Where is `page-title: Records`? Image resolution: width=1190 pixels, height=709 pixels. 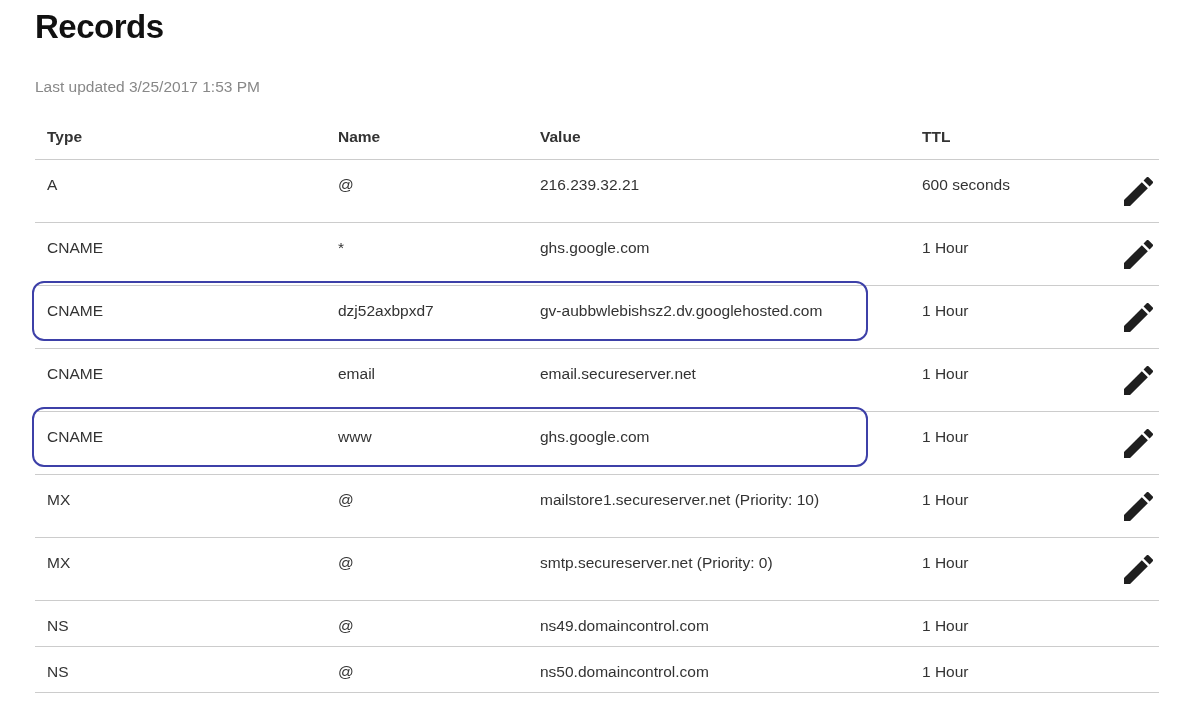
page-title: Records is located at coordinates (100, 27).